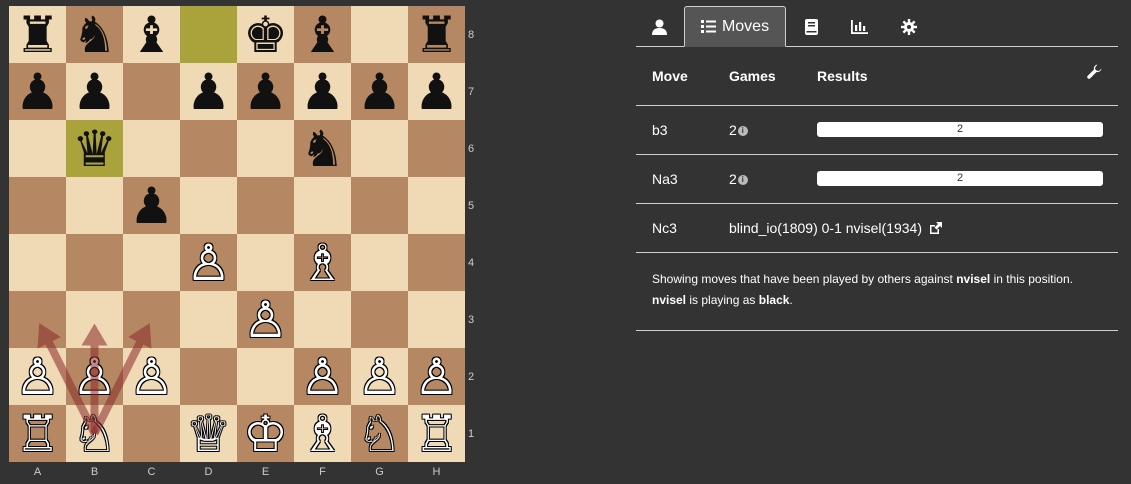 This screenshot has height=484, width=1131. Describe the element at coordinates (37, 262) in the screenshot. I see `square-a4` at that location.